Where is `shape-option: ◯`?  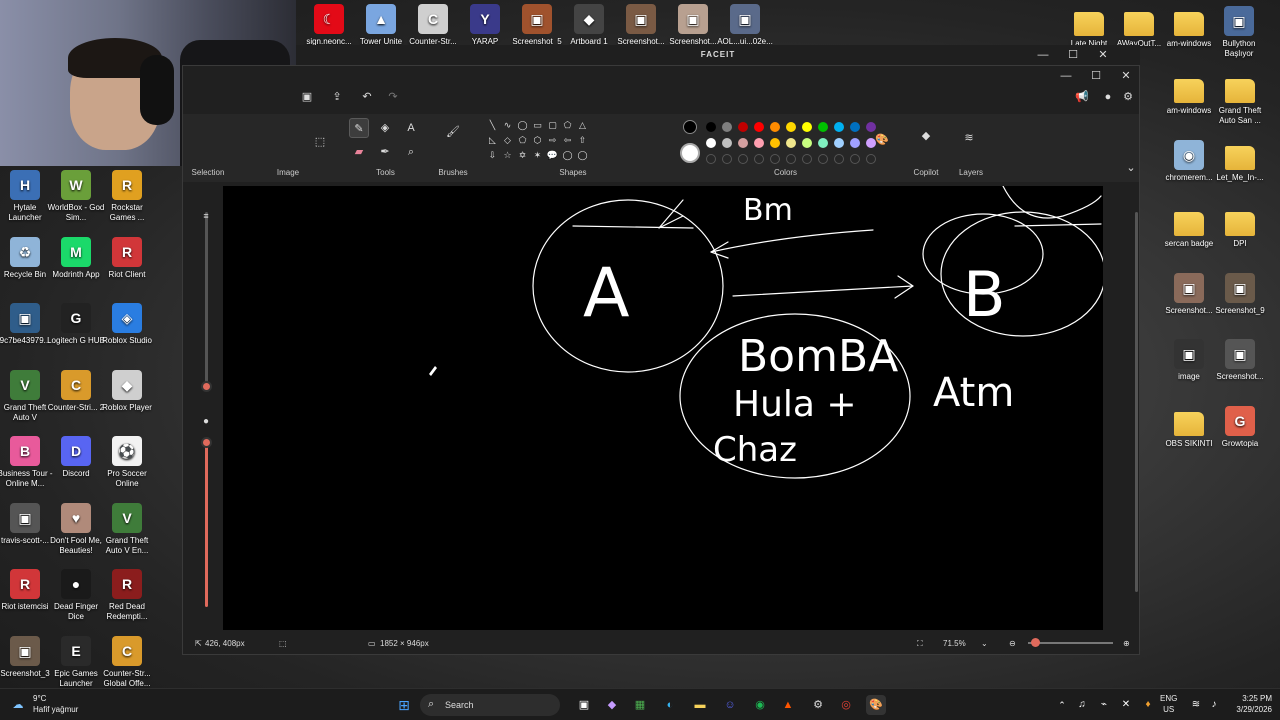
shape-option: ◯ is located at coordinates (522, 125).